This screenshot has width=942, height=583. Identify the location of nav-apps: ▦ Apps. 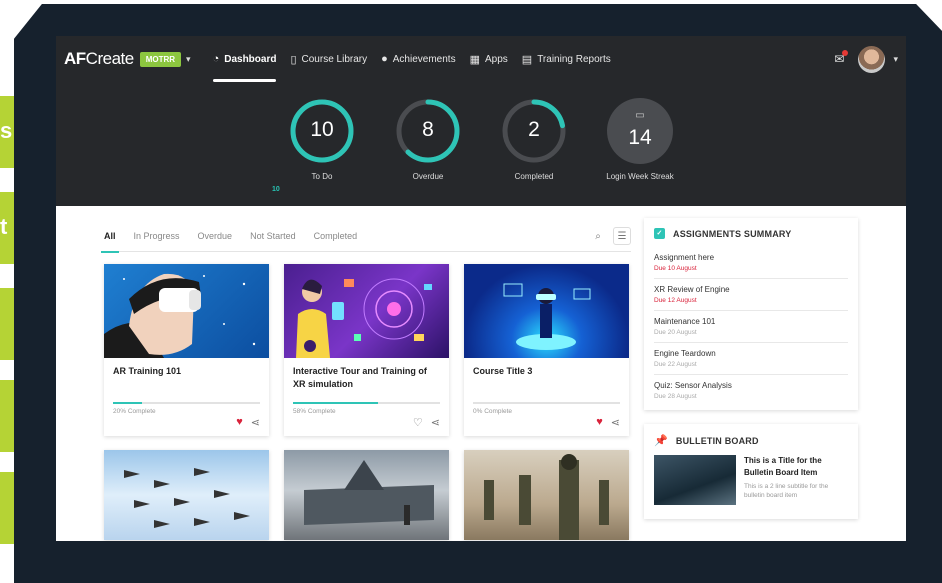
(489, 59).